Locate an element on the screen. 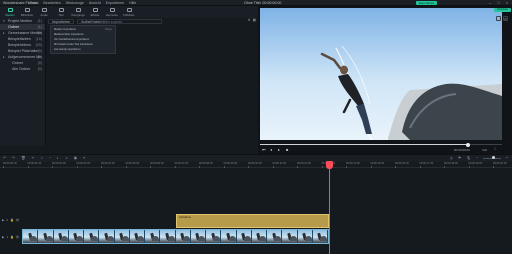 The image size is (512, 254). video-clip is located at coordinates (175, 236).